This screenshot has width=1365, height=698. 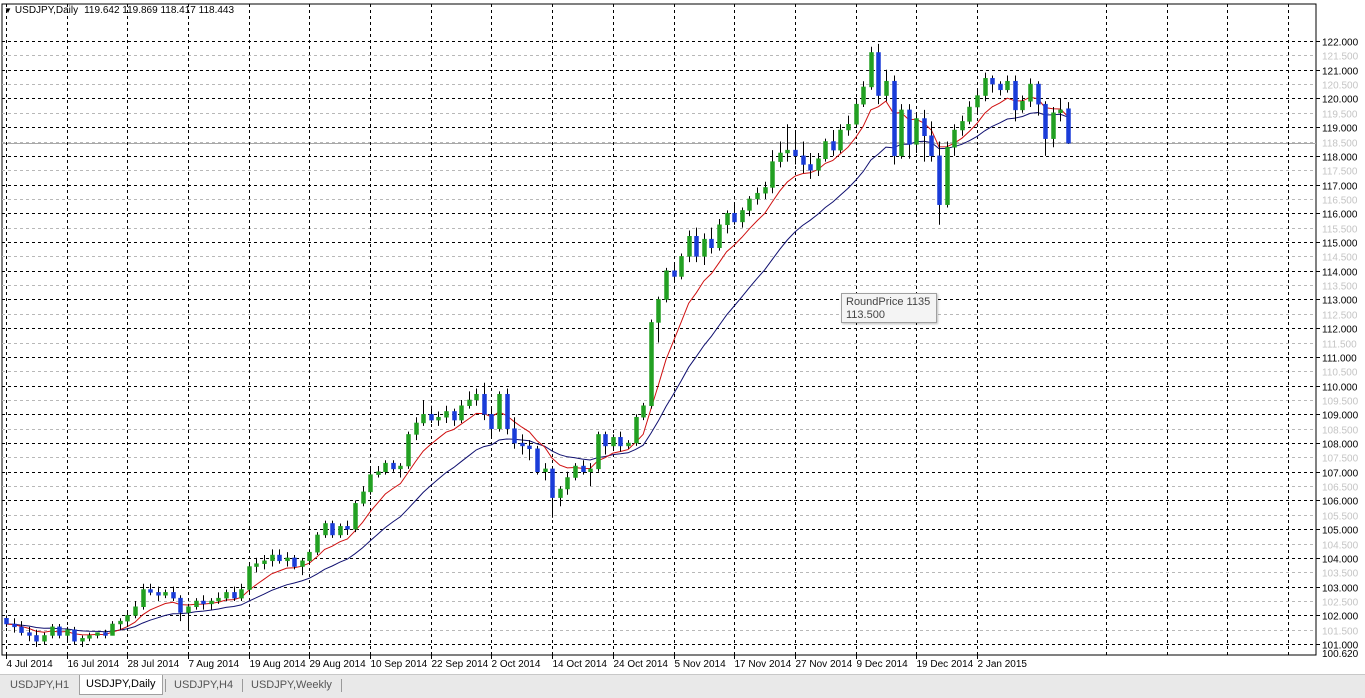 What do you see at coordinates (214, 664) in the screenshot?
I see `time-tick-label: 7 Aug 2014` at bounding box center [214, 664].